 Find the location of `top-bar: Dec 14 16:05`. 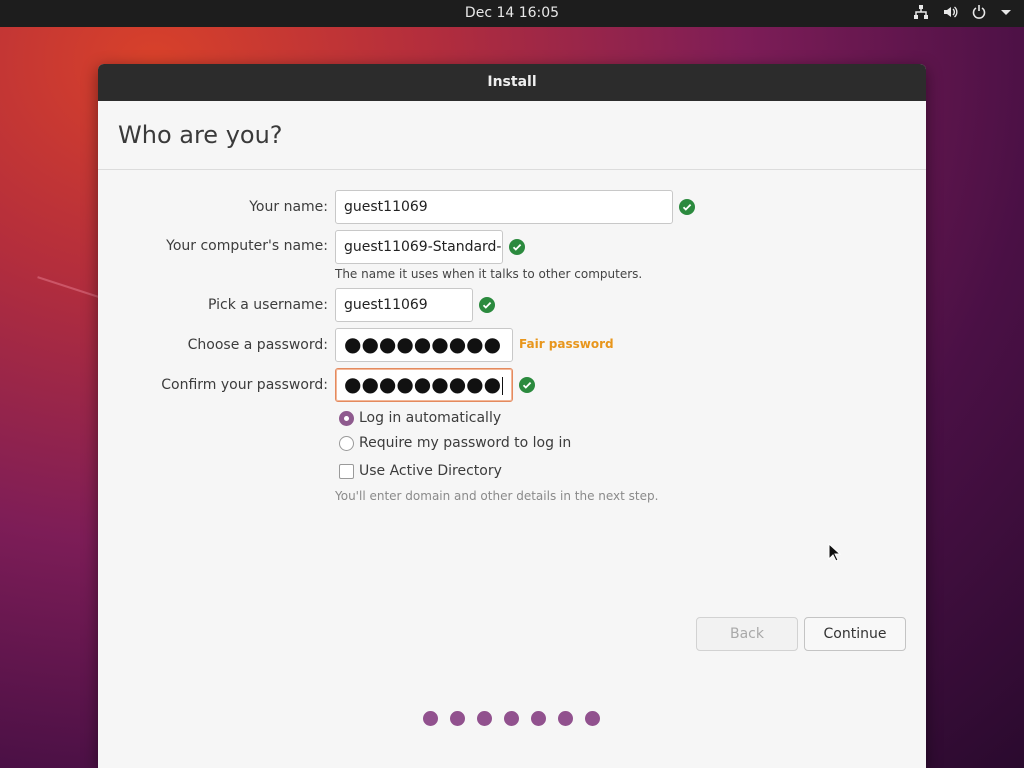

top-bar: Dec 14 16:05 is located at coordinates (512, 13).